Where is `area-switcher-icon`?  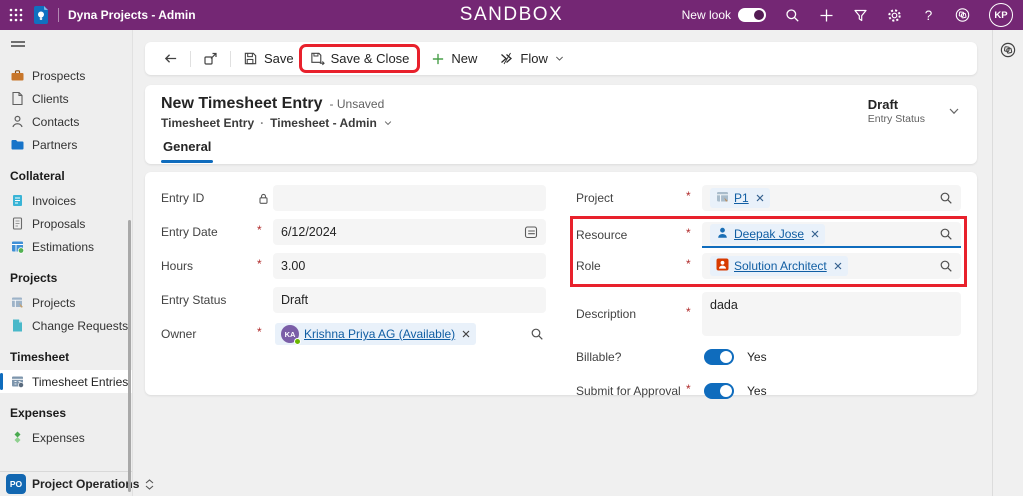
area-switcher-icon is located at coordinates (149, 484).